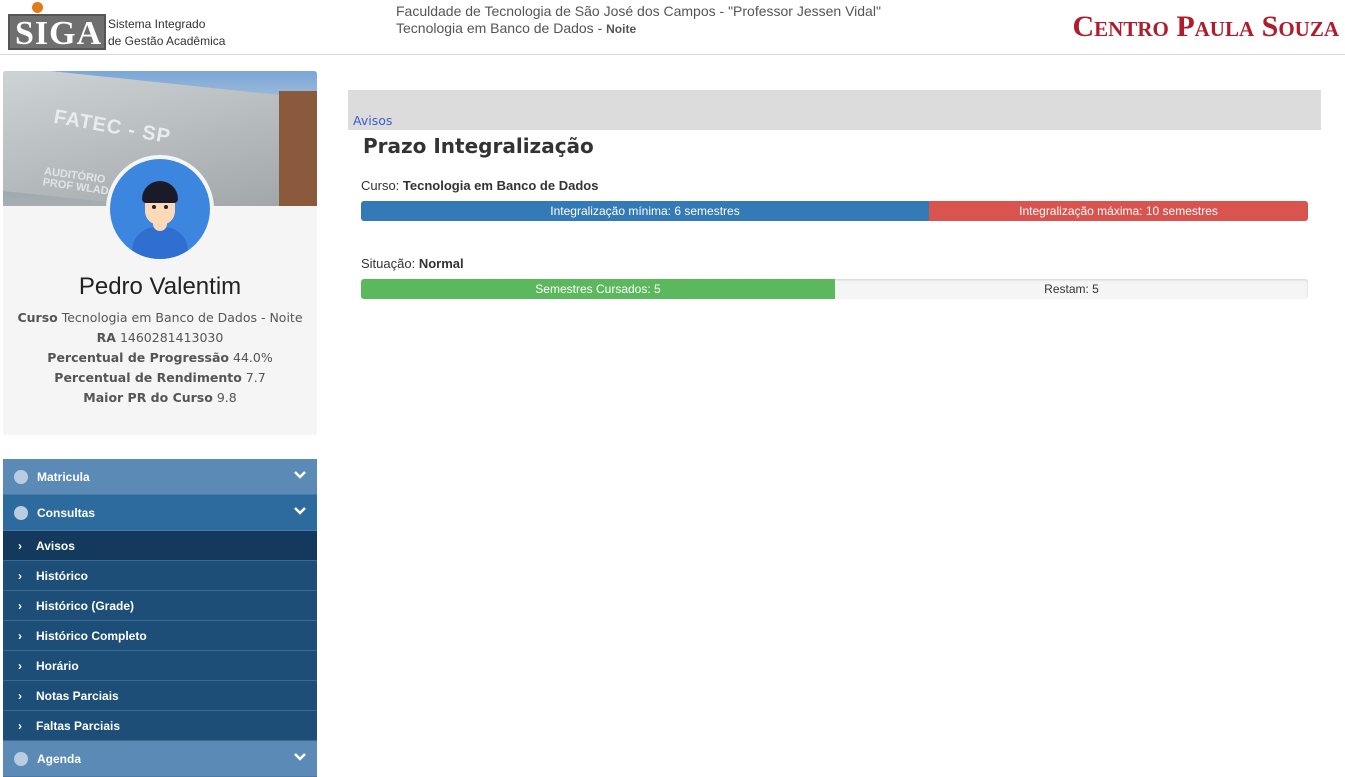  What do you see at coordinates (500, 185) in the screenshot?
I see `curso-value: Tecnologia em Banco de Dados` at bounding box center [500, 185].